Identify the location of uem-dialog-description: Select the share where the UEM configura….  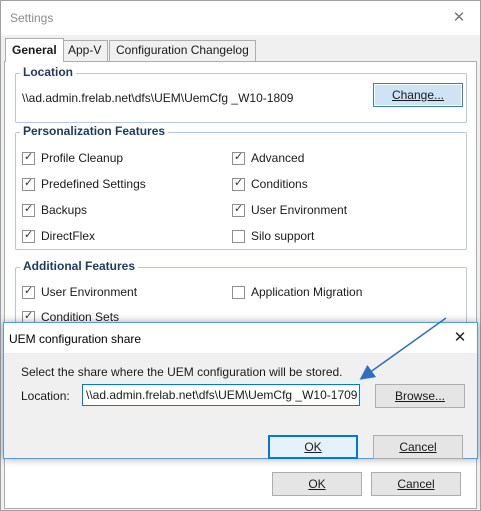
(182, 372).